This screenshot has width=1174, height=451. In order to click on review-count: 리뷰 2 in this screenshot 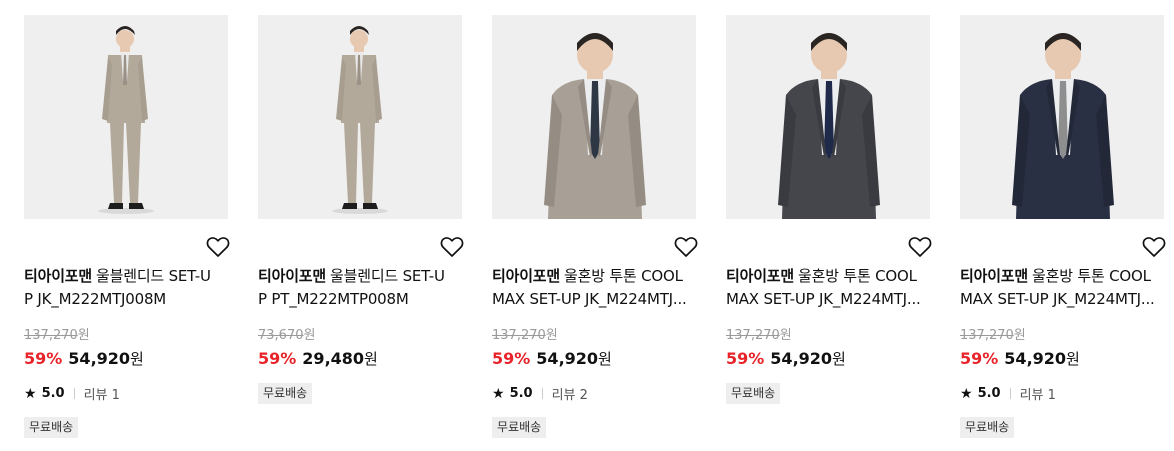, I will do `click(570, 393)`.